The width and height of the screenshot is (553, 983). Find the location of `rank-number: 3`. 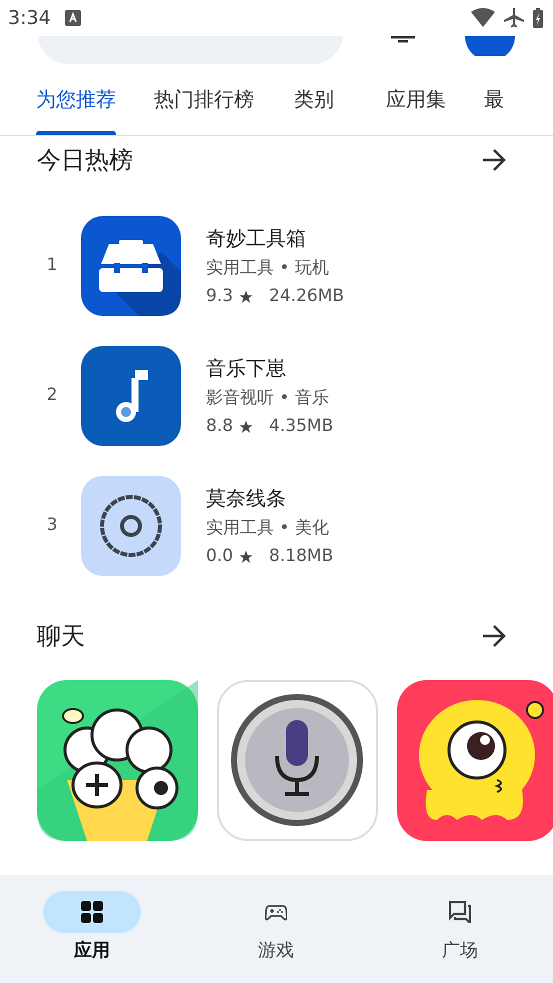

rank-number: 3 is located at coordinates (52, 526).